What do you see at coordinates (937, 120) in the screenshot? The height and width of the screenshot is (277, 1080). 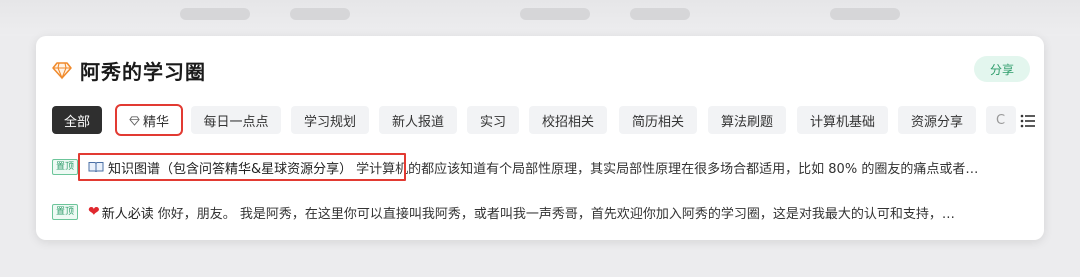 I see `tab-resources: 资源分享` at bounding box center [937, 120].